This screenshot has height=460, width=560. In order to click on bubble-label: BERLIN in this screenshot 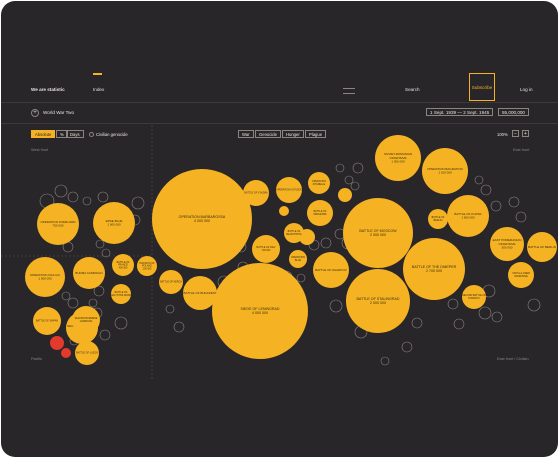, I will do `click(438, 220)`.